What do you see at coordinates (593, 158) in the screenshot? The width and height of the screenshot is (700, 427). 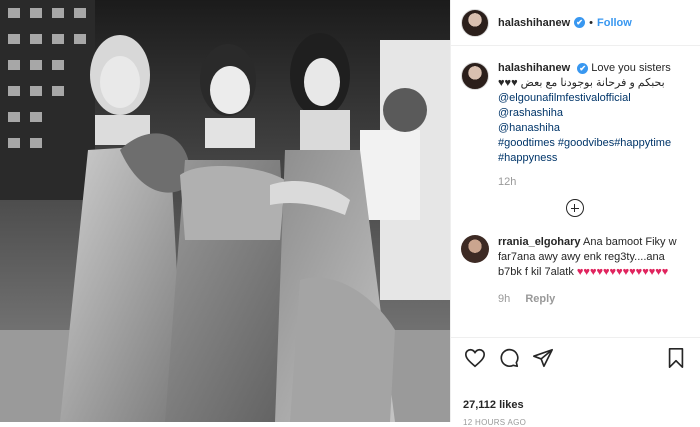 I see `caption-hashtag-happyness: #happyness` at bounding box center [593, 158].